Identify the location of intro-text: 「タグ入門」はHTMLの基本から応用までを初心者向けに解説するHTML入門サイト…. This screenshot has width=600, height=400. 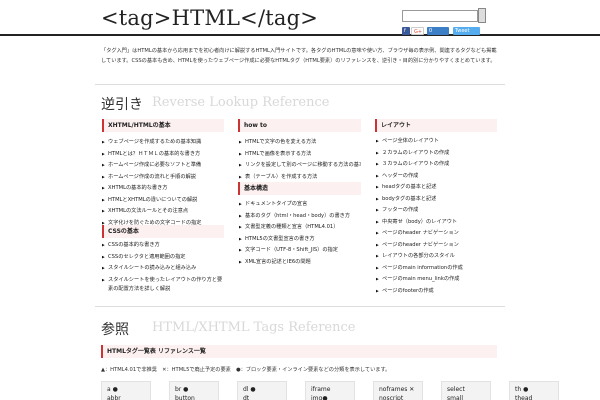
(299, 56).